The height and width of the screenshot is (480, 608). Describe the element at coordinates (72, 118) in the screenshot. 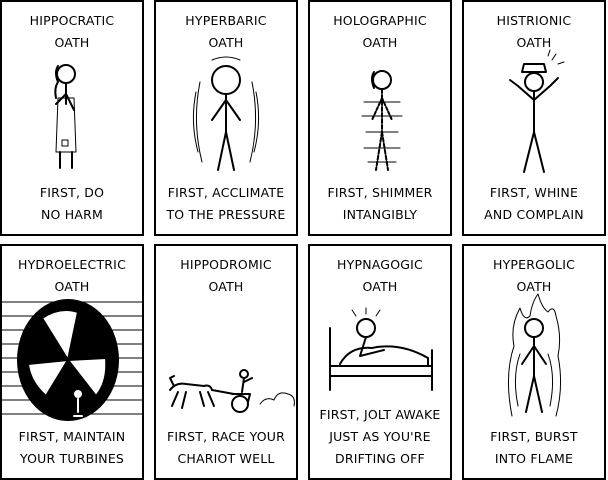

I see `panel-hippocratic-oath: HIPPOCRATIC OATH FIRST, DO NO HARM` at that location.